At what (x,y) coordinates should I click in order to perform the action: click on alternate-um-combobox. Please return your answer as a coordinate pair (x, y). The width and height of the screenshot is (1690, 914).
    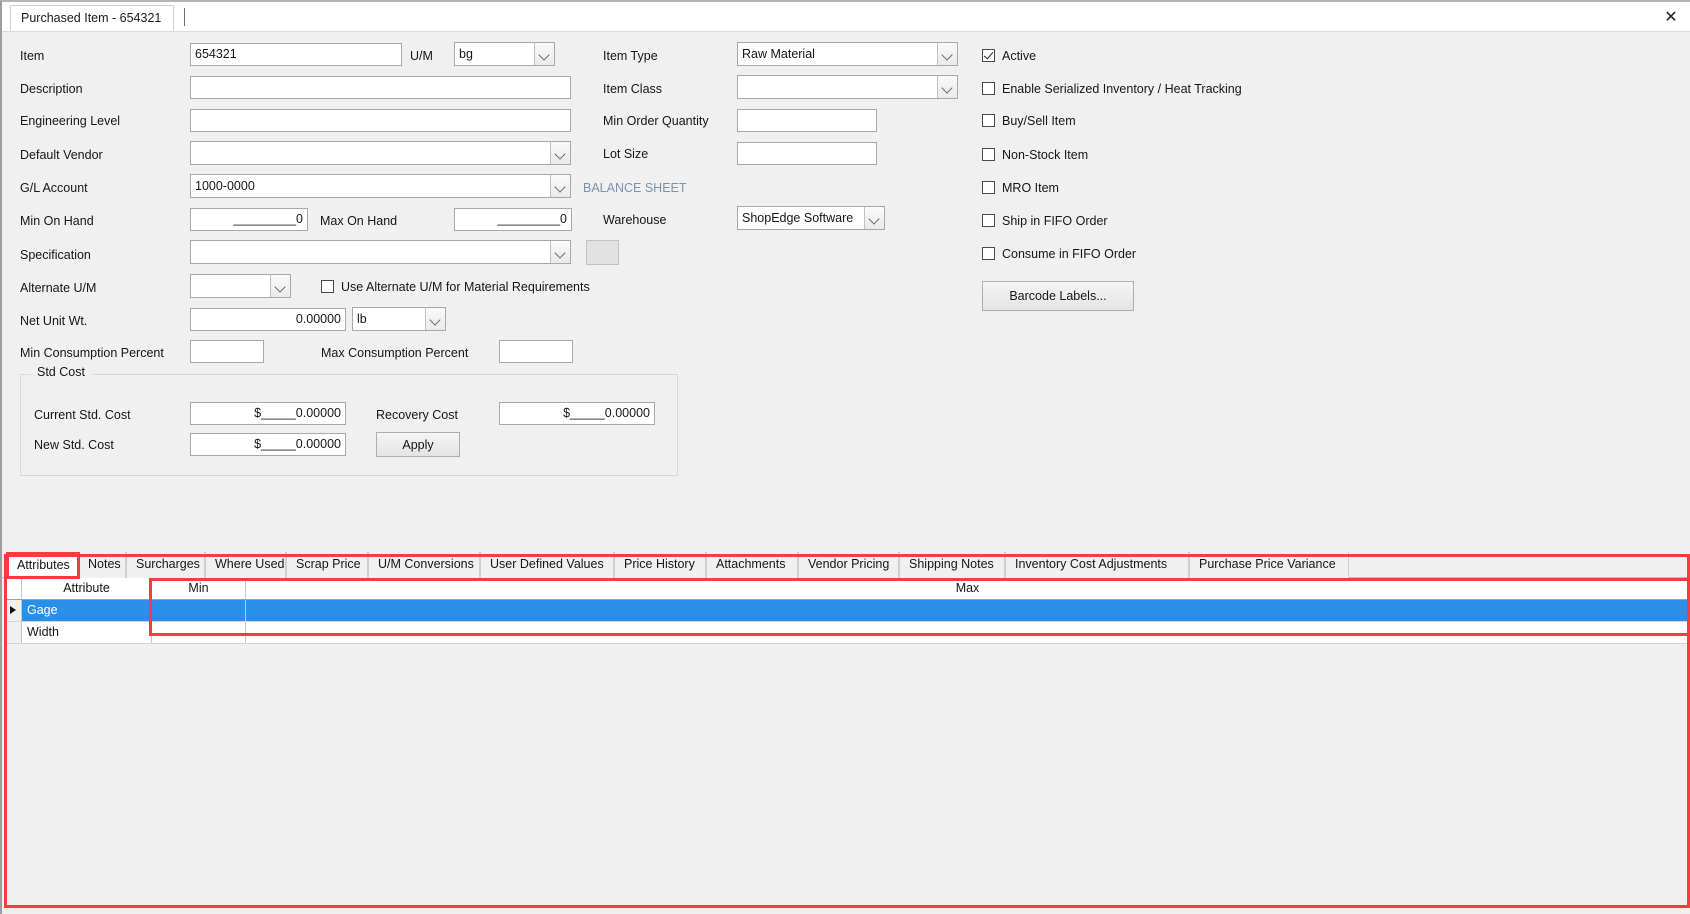
    Looking at the image, I should click on (240, 286).